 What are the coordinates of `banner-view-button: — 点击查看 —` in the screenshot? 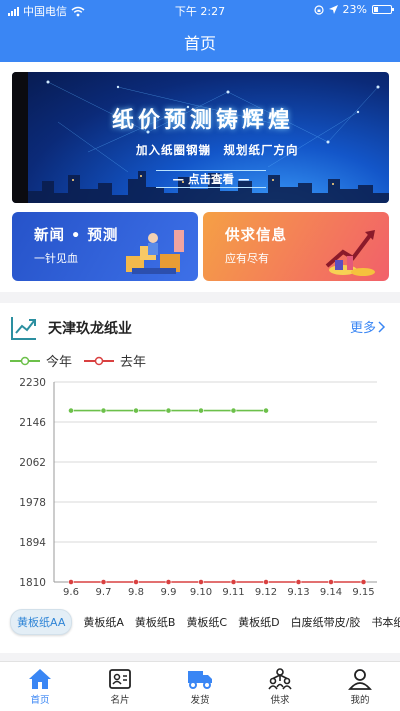 It's located at (211, 179).